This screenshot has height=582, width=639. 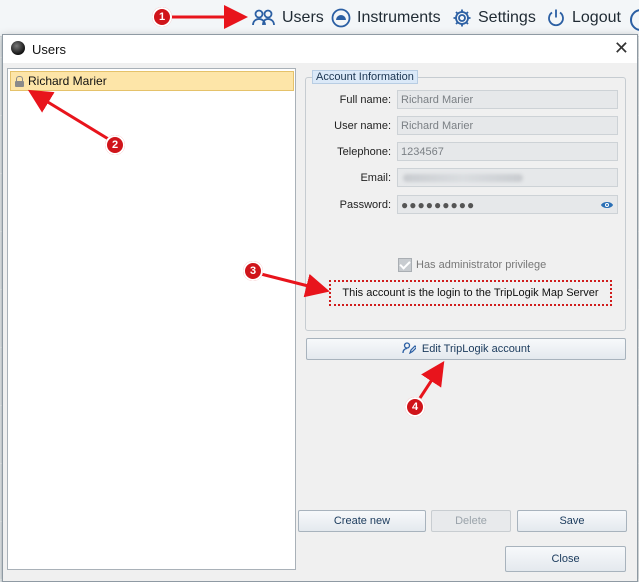 I want to click on annotation-badge-2: 2, so click(x=115, y=145).